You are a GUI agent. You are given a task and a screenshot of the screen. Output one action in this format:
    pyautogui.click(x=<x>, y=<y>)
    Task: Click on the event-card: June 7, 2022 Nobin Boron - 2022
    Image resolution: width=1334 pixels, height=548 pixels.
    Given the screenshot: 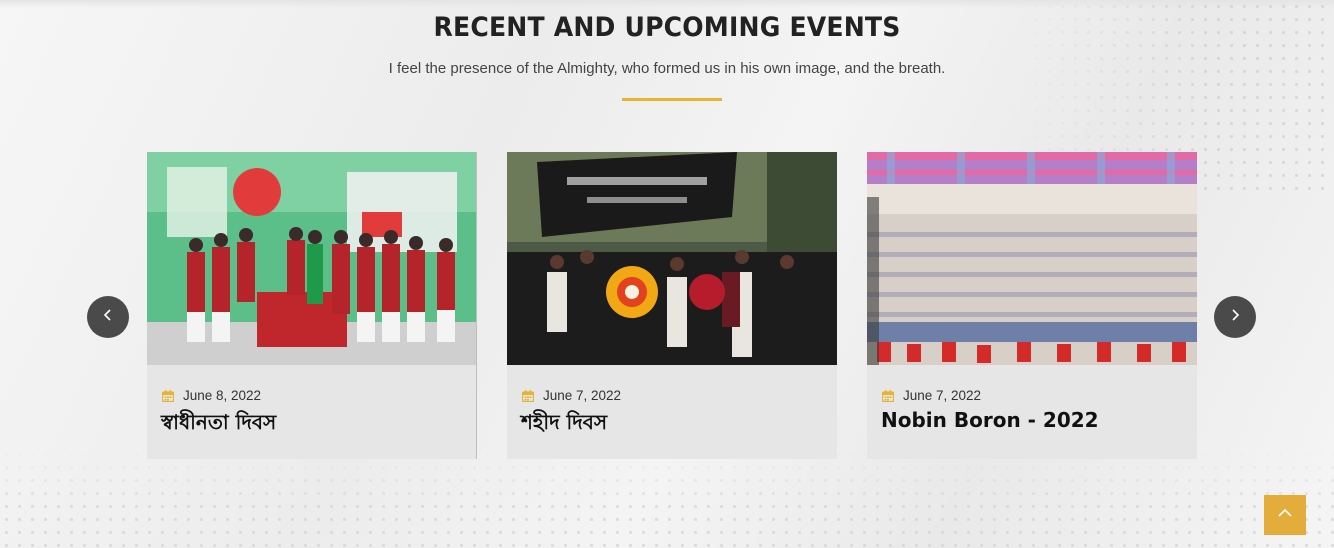 What is the action you would take?
    pyautogui.click(x=1032, y=305)
    